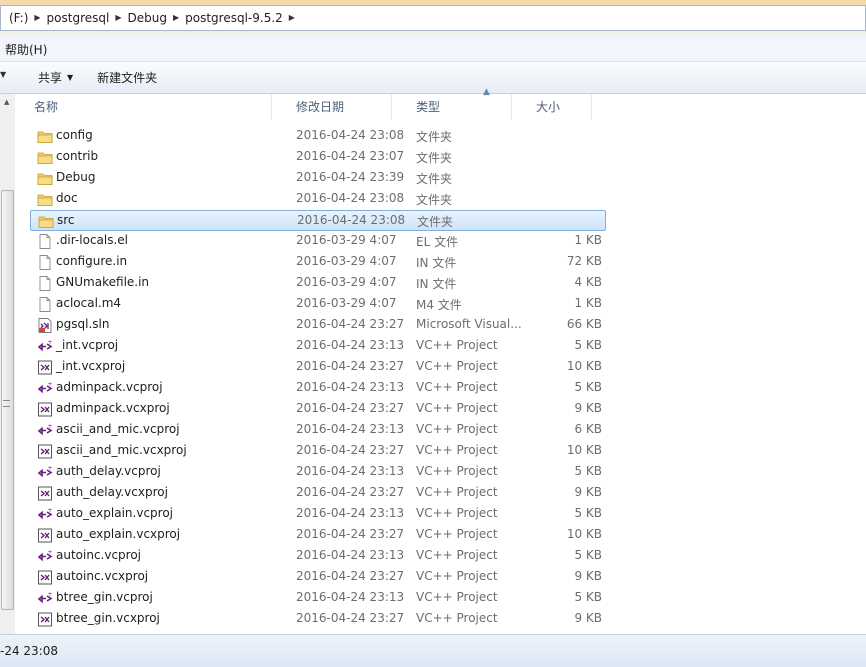 This screenshot has height=667, width=866. Describe the element at coordinates (588, 471) in the screenshot. I see `file-size: 5 KB` at that location.